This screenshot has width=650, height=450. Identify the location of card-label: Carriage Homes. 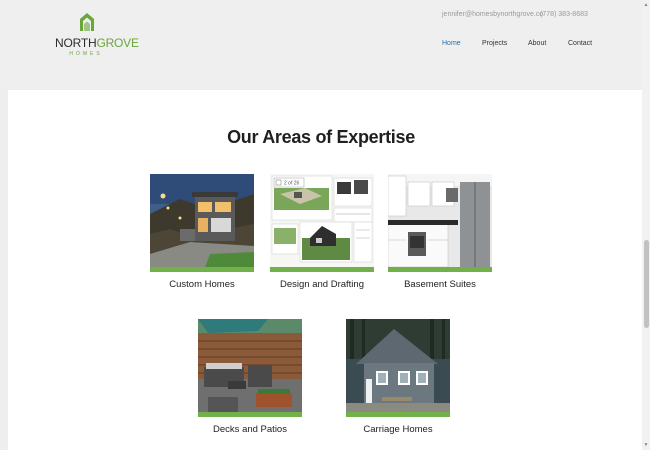
(398, 429).